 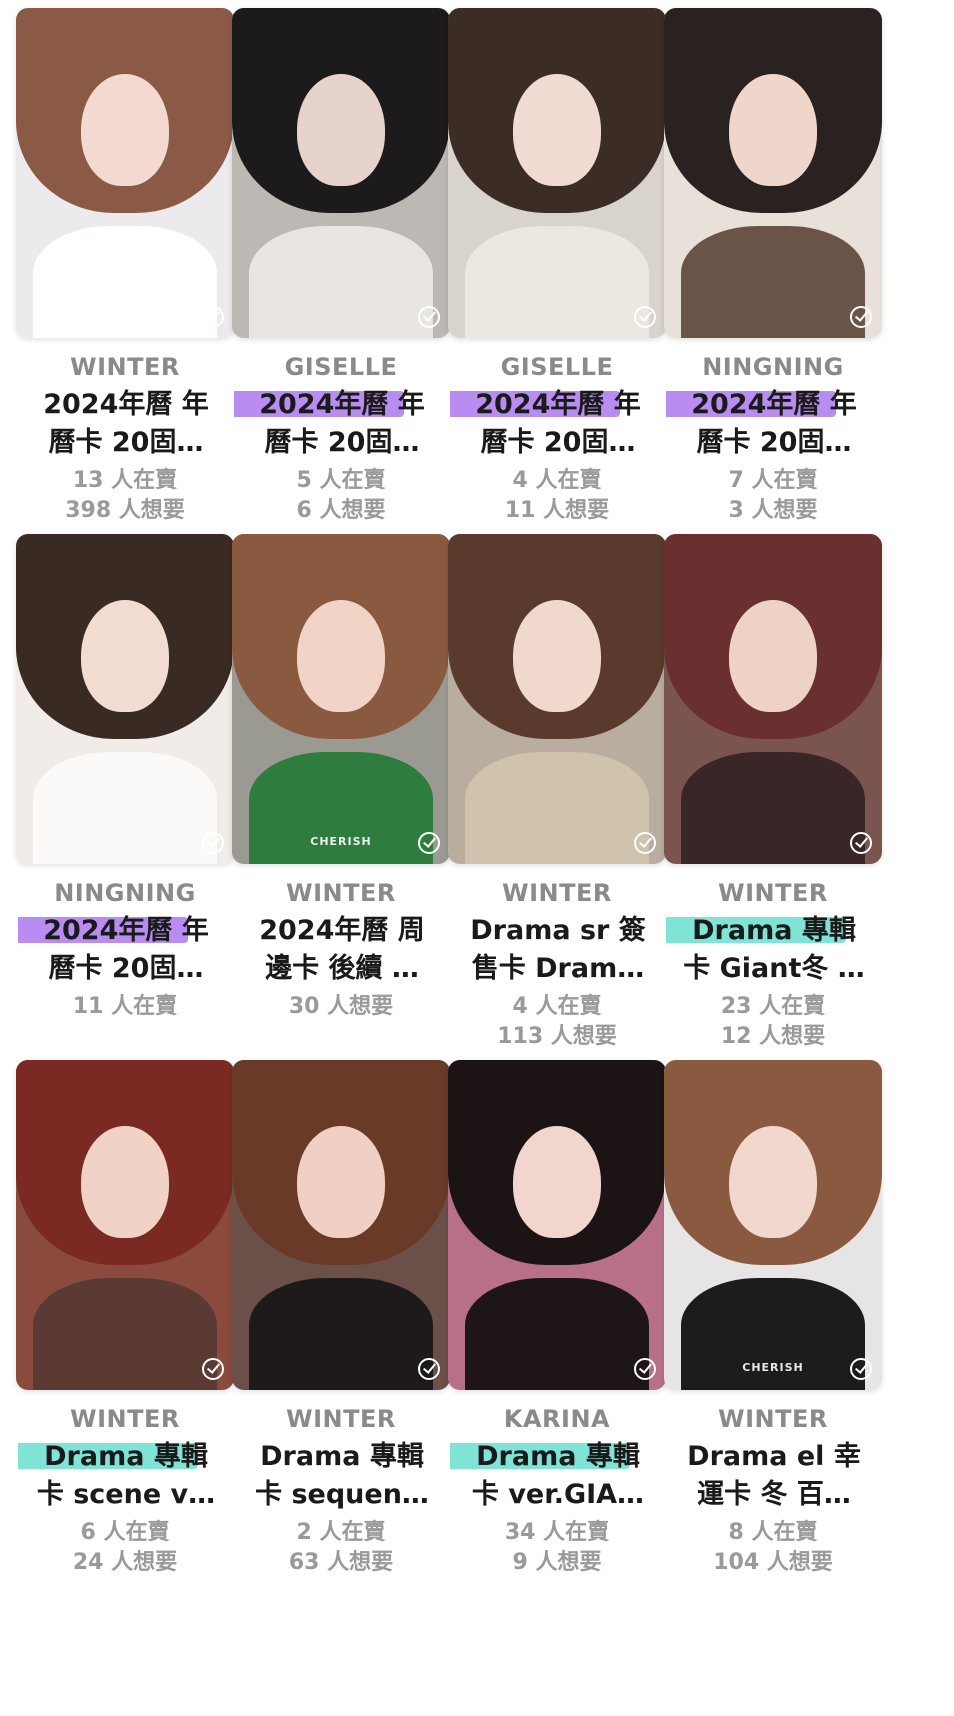 I want to click on photocard-item: NINGNING 2024年曆 年 曆卡 20固… 11 人在賣, so click(x=125, y=778).